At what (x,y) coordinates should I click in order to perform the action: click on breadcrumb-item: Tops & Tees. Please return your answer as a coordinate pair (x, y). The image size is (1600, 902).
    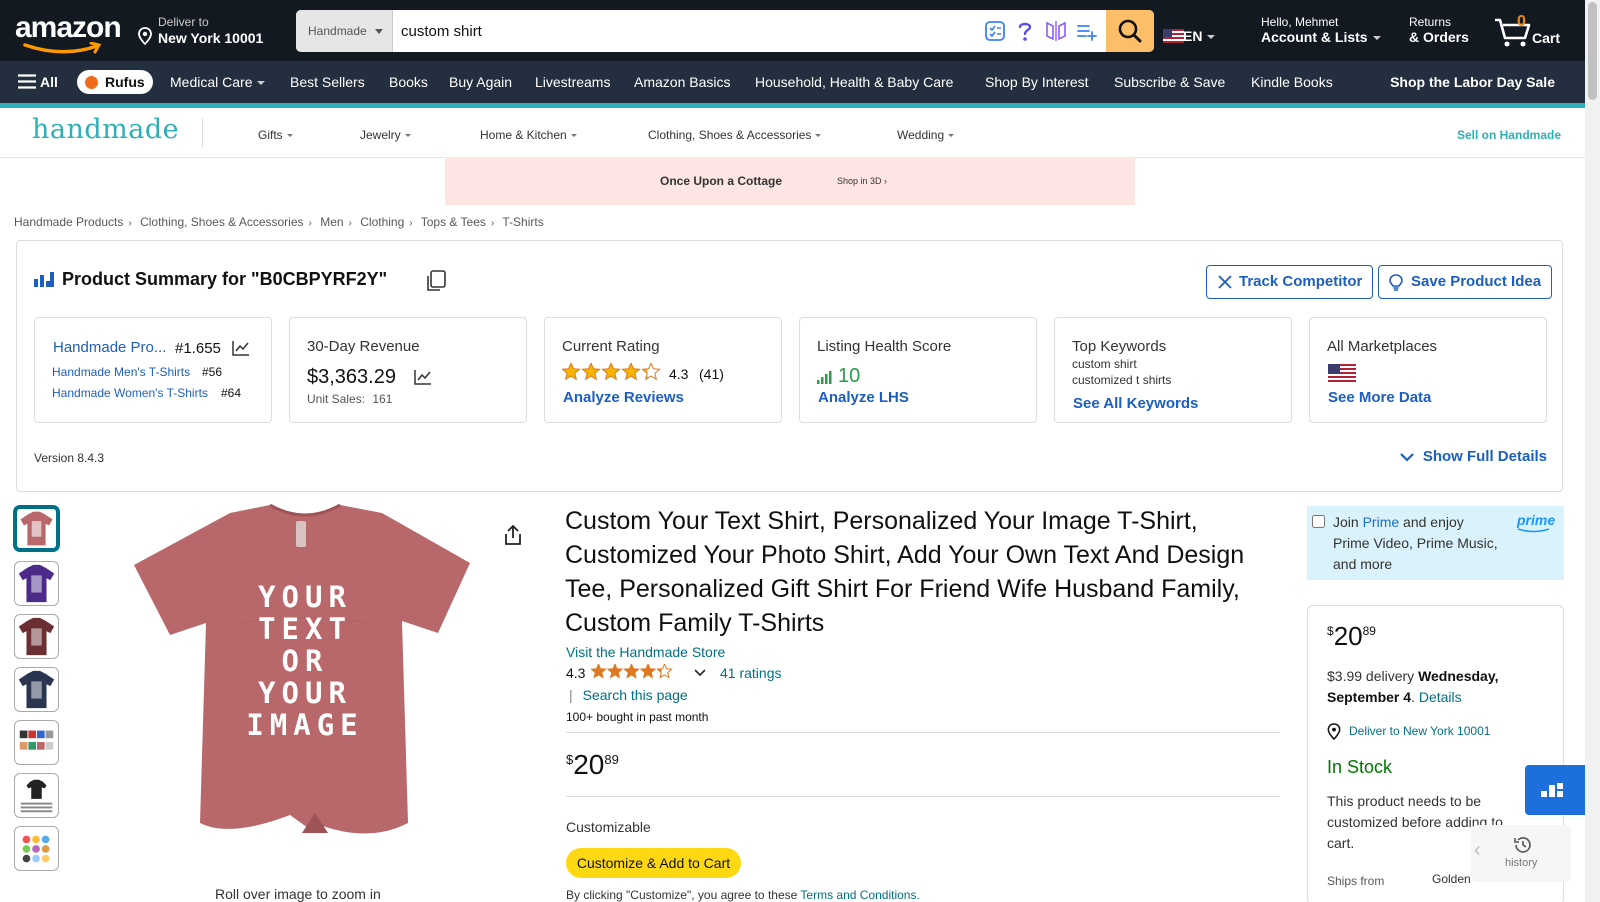
    Looking at the image, I should click on (453, 222).